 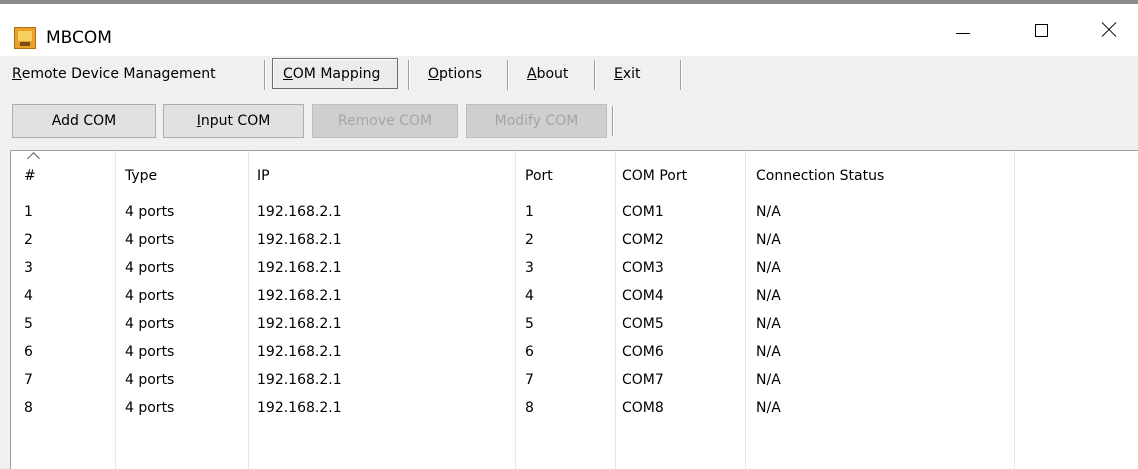 I want to click on table-cell-com-port: COM3, so click(x=643, y=268).